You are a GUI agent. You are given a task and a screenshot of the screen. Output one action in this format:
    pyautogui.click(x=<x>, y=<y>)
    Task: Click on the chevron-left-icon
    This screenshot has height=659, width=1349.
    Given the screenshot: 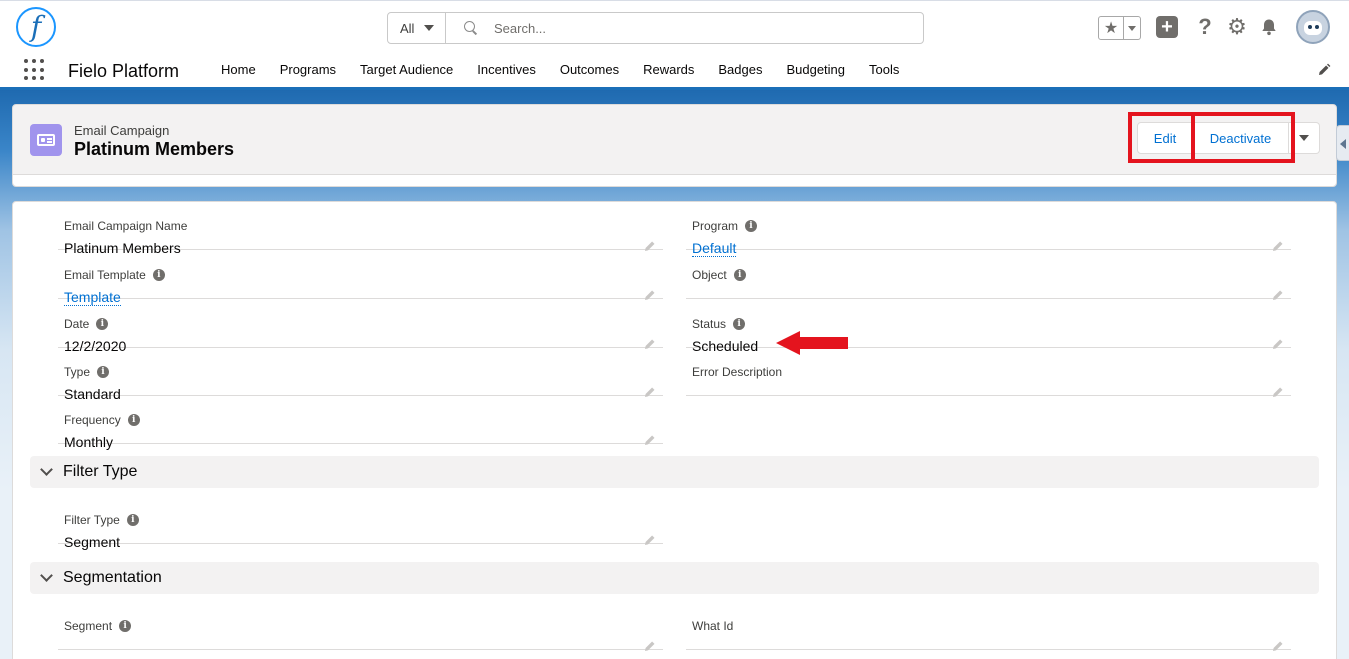 What is the action you would take?
    pyautogui.click(x=1343, y=144)
    